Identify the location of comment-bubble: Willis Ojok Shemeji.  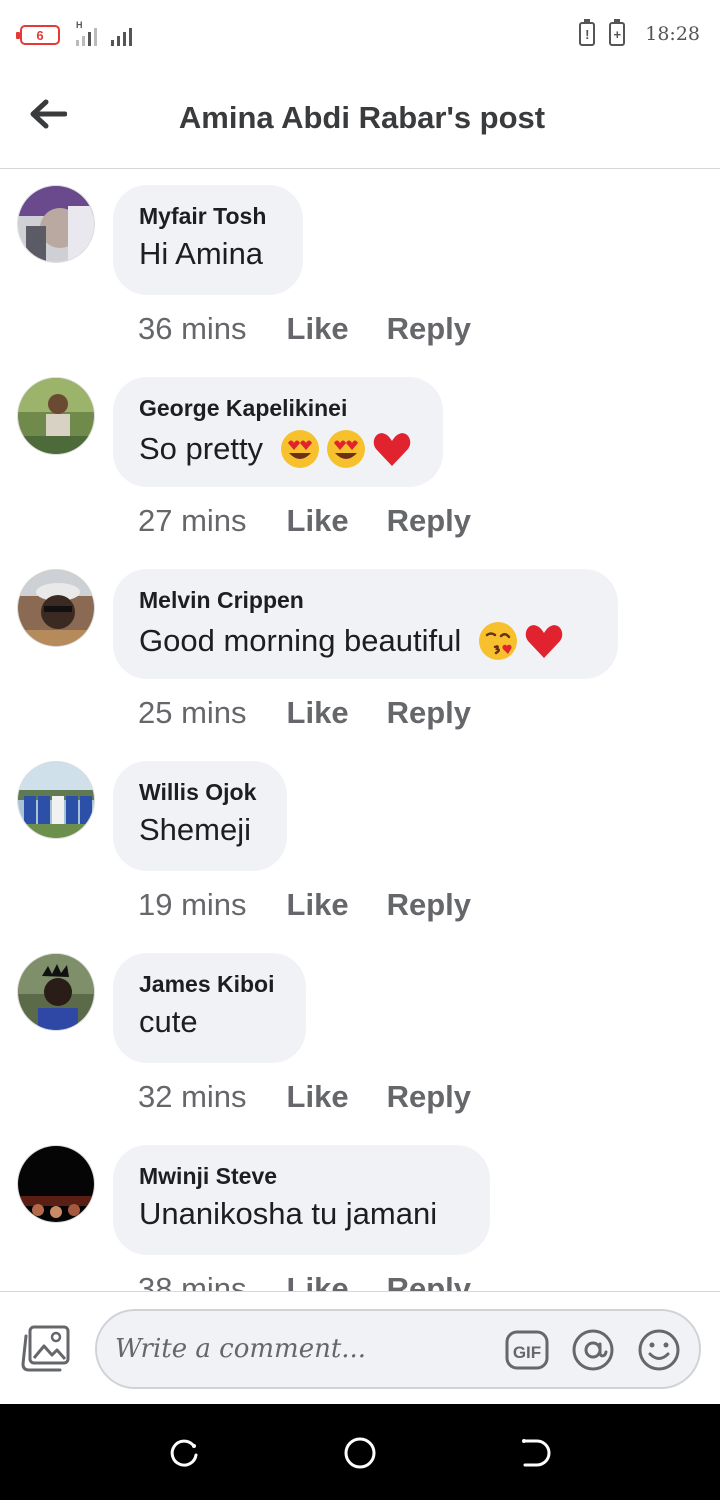
(200, 816).